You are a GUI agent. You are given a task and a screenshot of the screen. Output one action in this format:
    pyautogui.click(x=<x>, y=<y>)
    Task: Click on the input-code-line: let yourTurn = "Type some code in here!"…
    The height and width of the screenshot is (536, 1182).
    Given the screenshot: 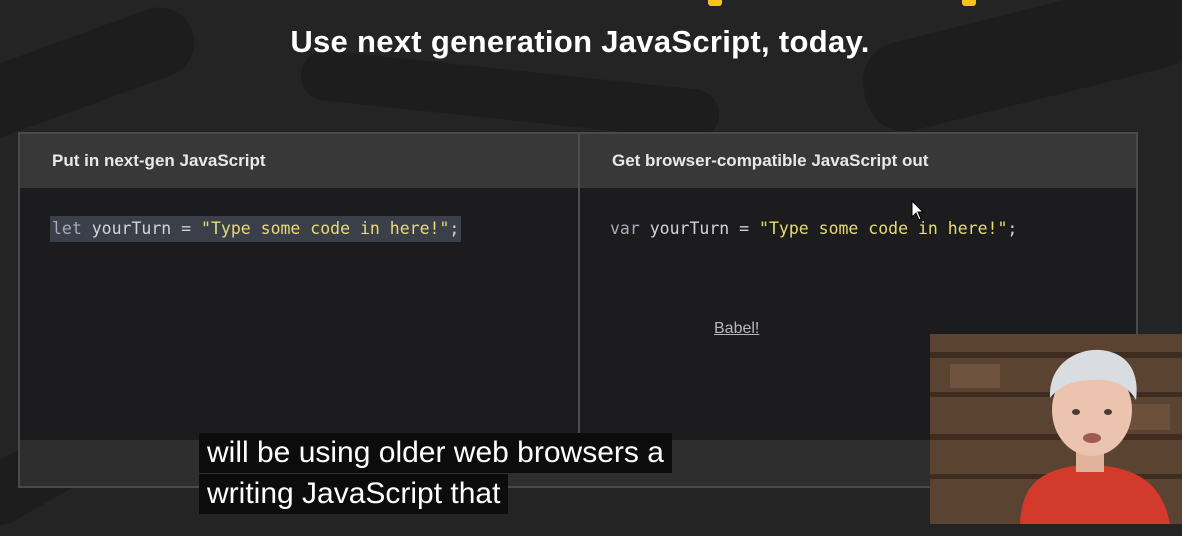 What is the action you would take?
    pyautogui.click(x=256, y=229)
    